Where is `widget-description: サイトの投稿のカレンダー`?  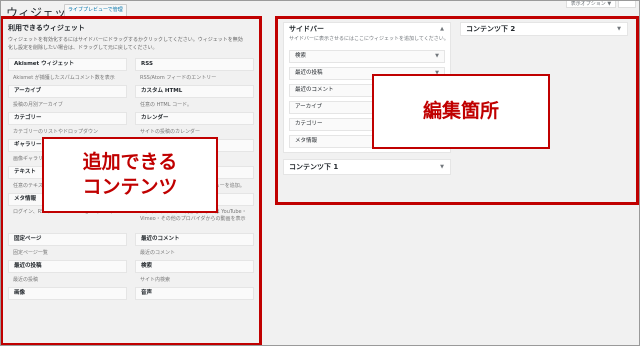 widget-description: サイトの投稿のカレンダー is located at coordinates (170, 132).